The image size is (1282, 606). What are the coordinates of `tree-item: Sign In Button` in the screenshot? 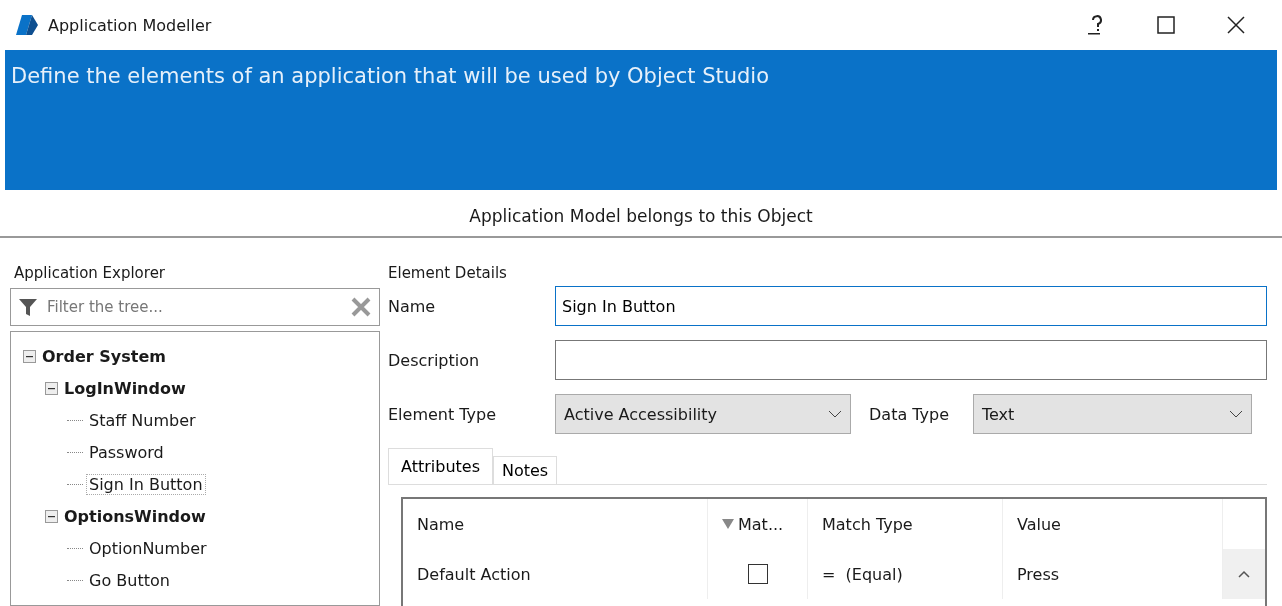 It's located at (146, 484).